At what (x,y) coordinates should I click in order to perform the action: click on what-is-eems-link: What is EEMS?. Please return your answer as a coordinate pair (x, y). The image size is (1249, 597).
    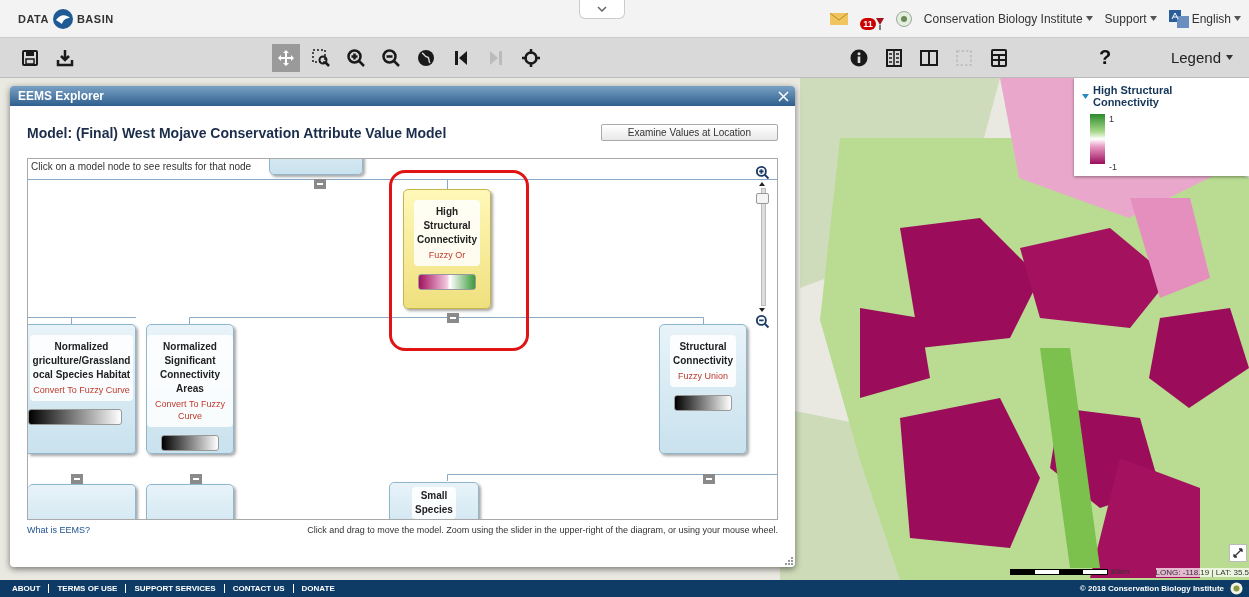
    Looking at the image, I should click on (59, 530).